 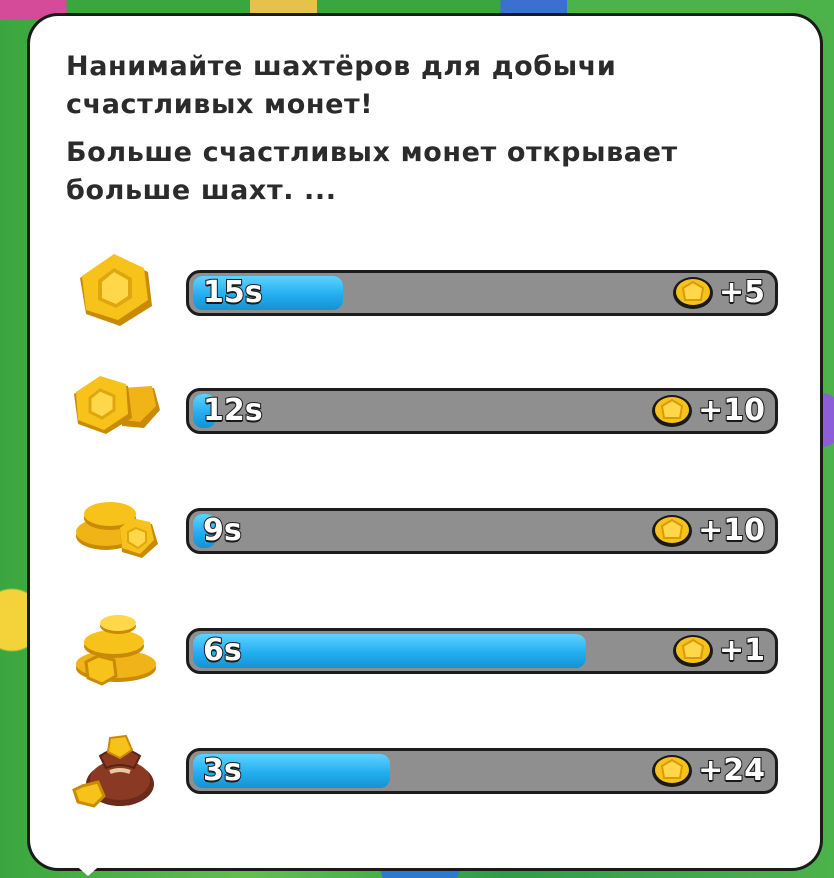 What do you see at coordinates (116, 290) in the screenshot?
I see `single-coin-icon` at bounding box center [116, 290].